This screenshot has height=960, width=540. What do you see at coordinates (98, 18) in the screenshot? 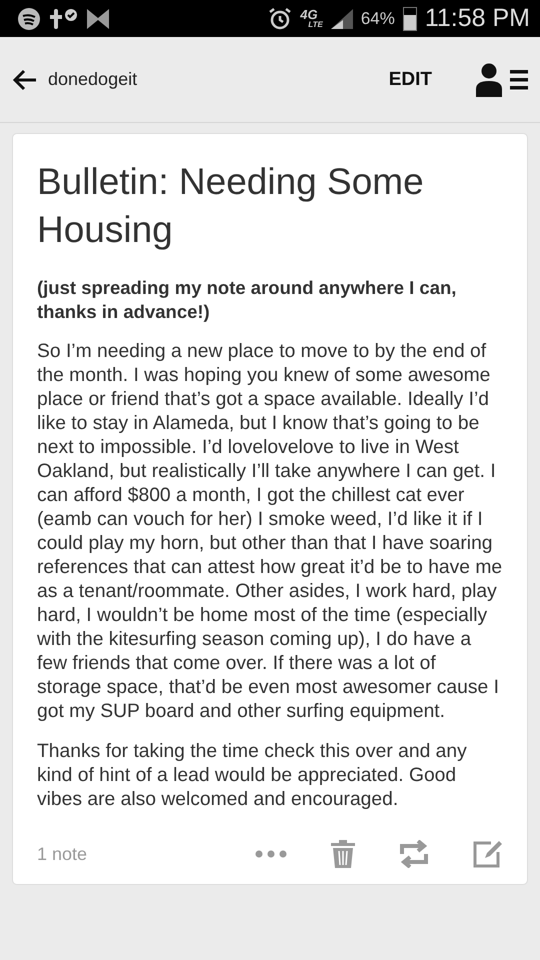
I see `mail-app-icon` at bounding box center [98, 18].